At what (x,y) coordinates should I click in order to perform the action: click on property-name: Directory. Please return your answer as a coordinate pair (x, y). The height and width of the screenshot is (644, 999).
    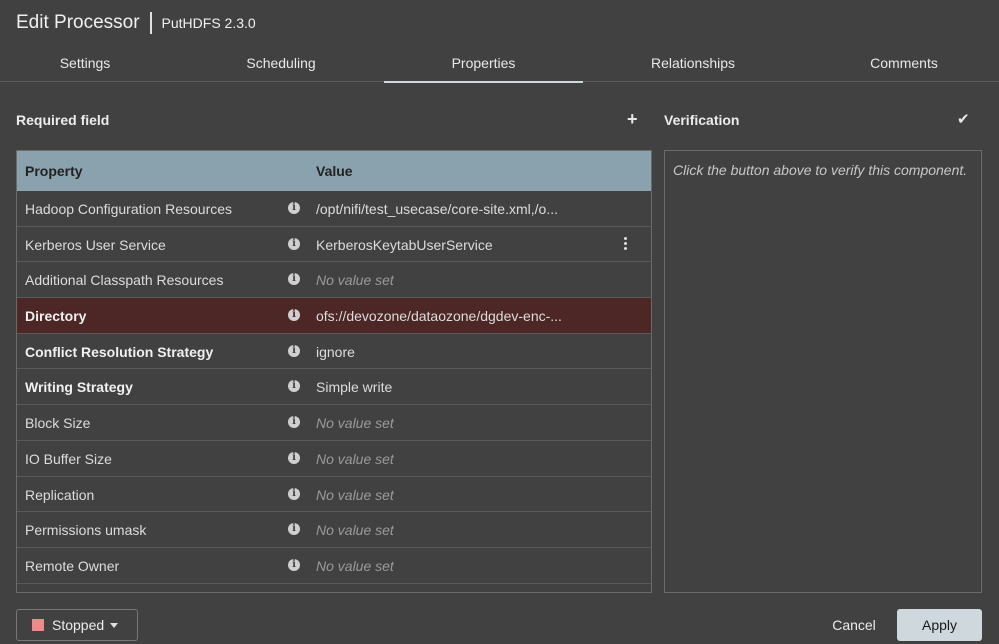
    Looking at the image, I should click on (56, 316).